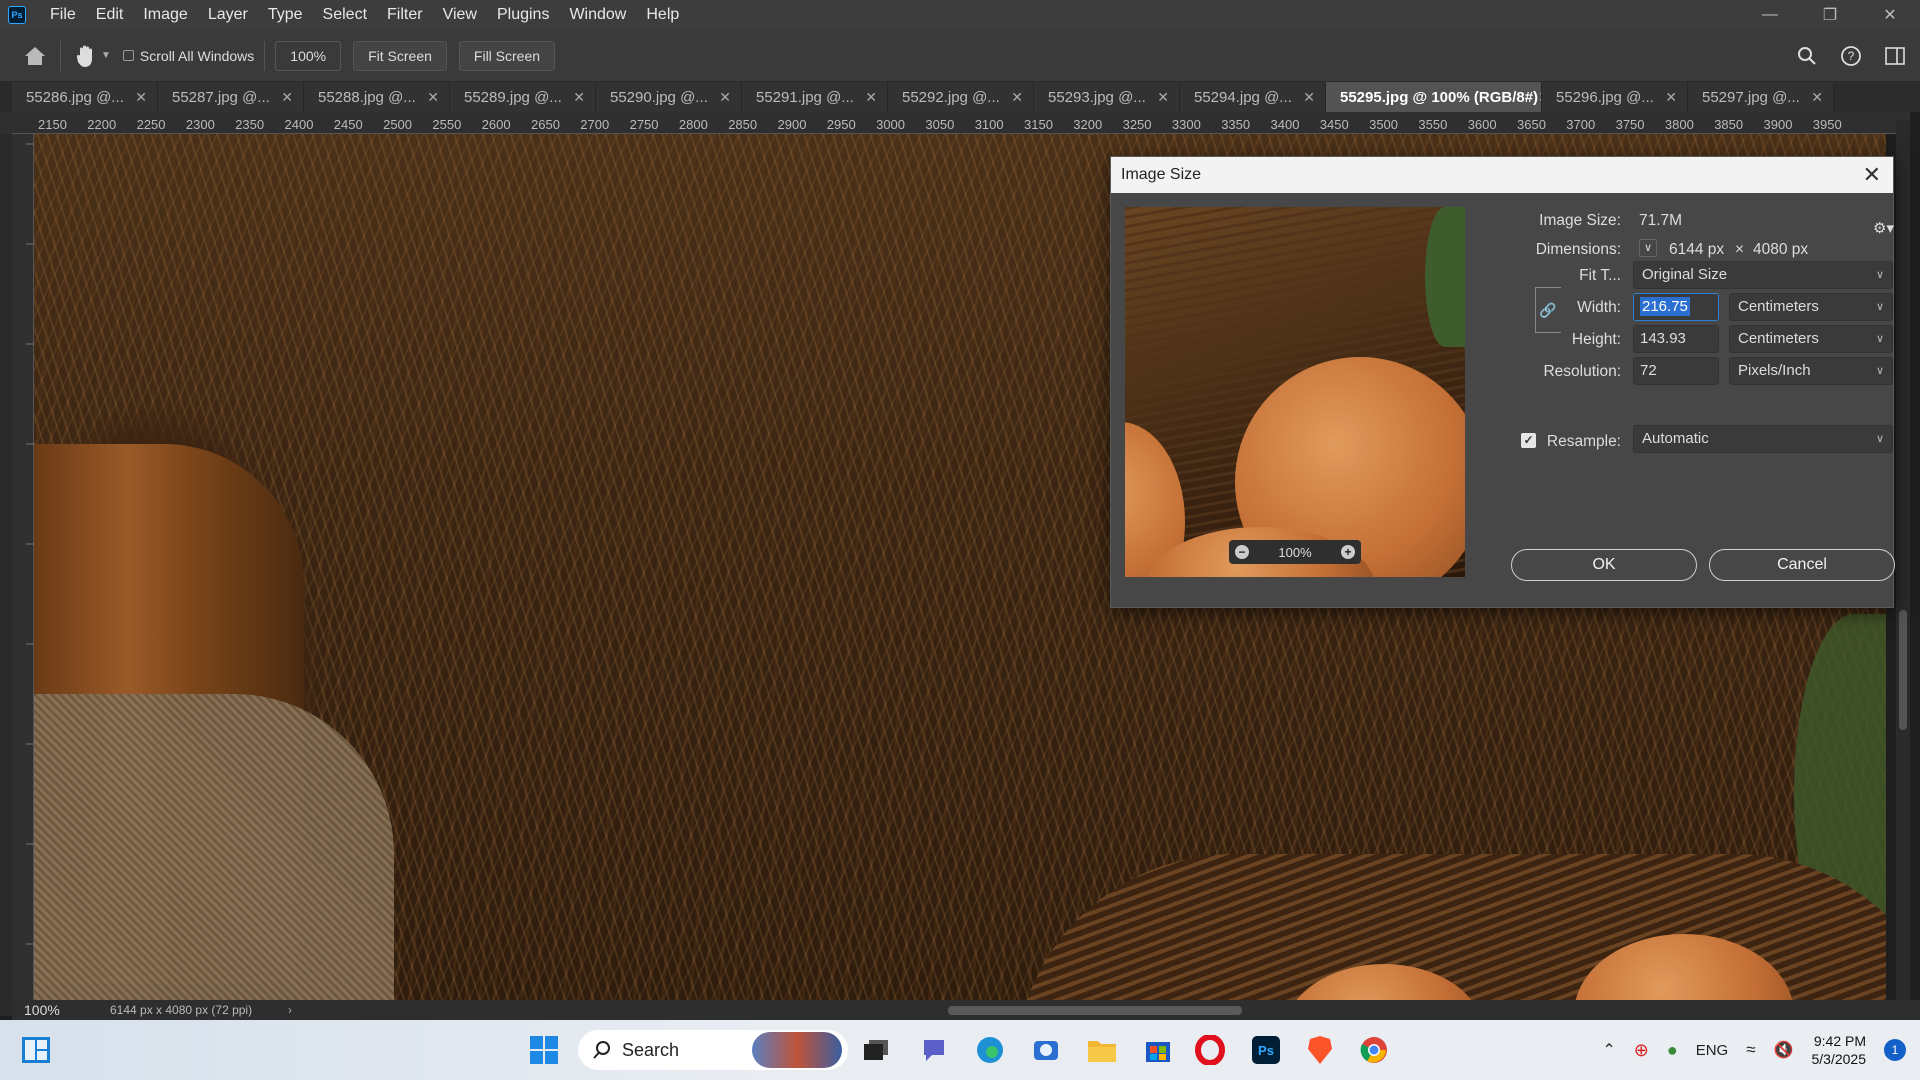  Describe the element at coordinates (1046, 1050) in the screenshot. I see `camera-icon` at that location.